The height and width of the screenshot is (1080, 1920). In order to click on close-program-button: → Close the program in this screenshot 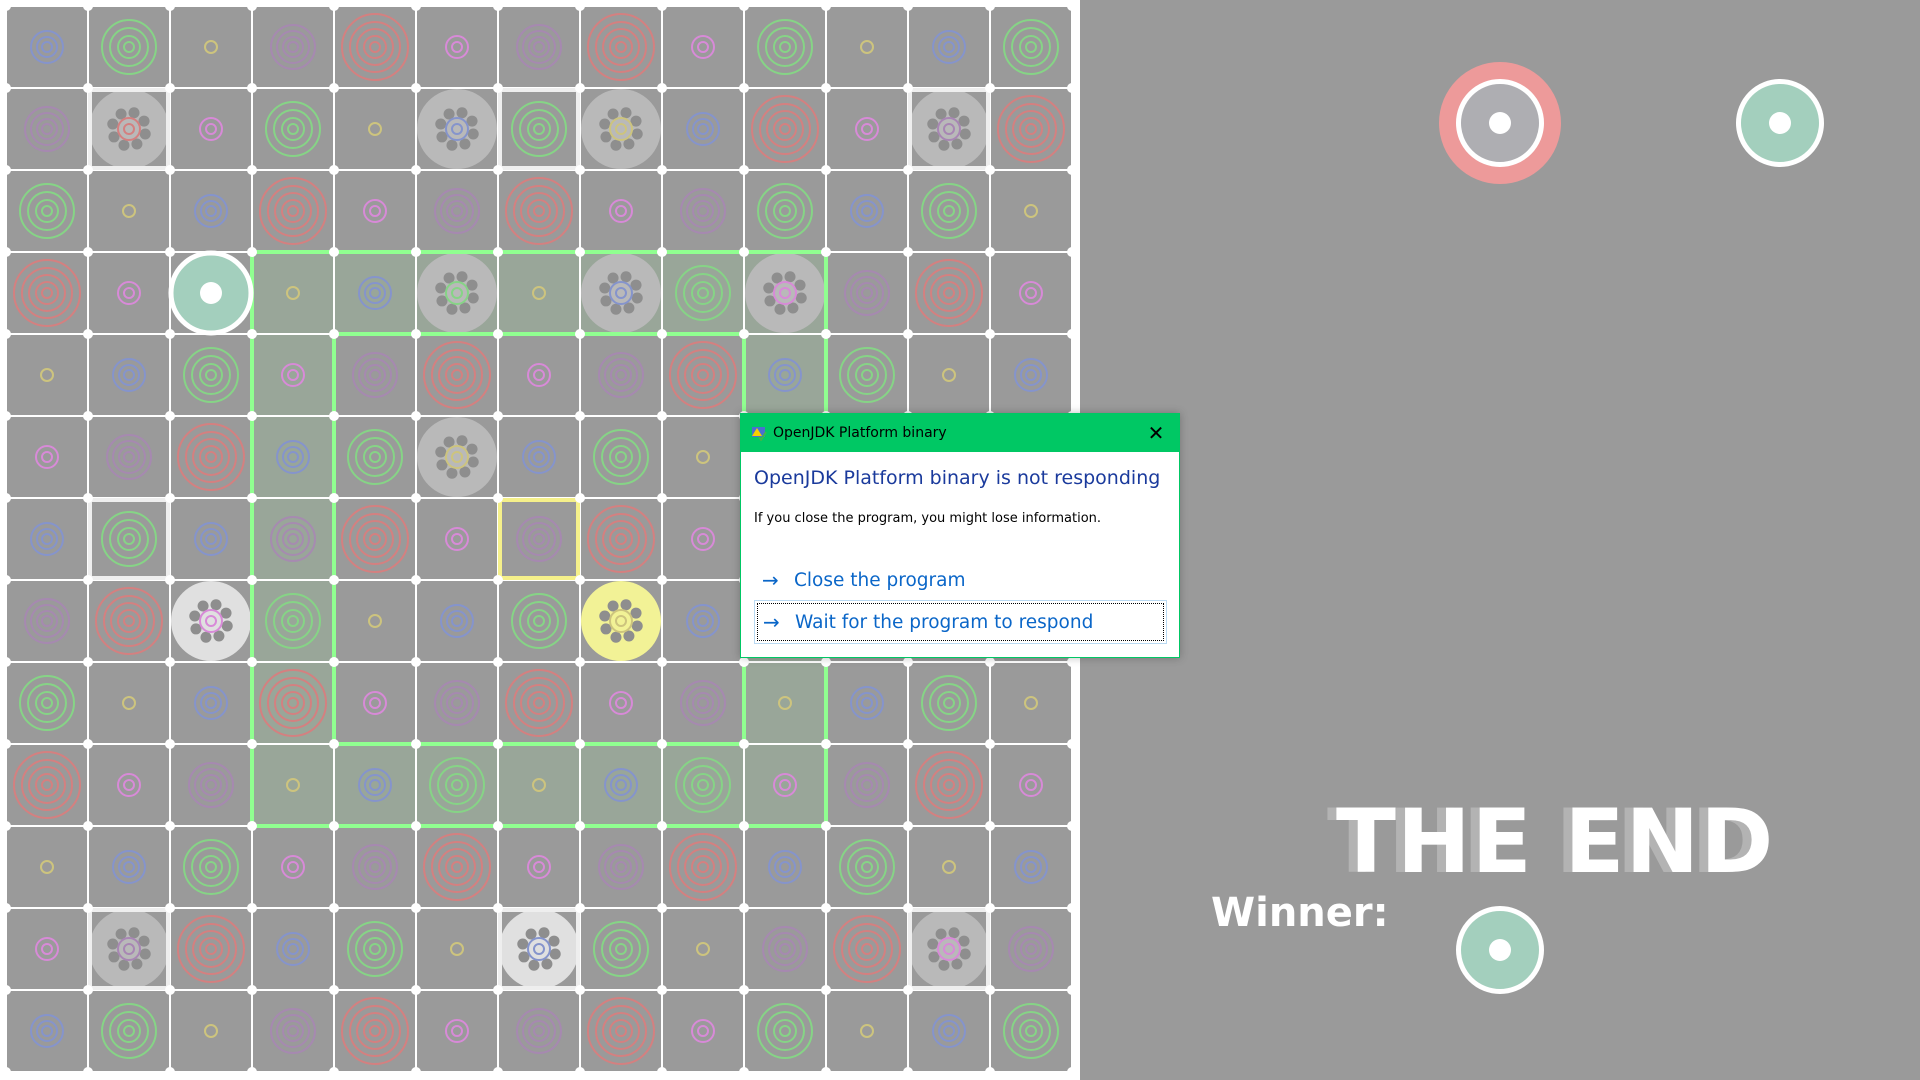, I will do `click(960, 580)`.